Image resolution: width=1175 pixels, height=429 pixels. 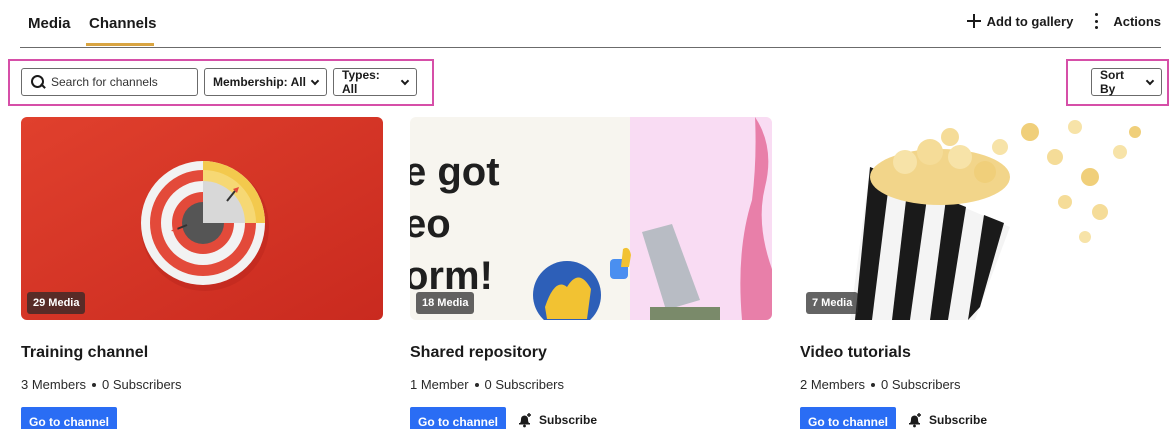 What do you see at coordinates (1030, 21) in the screenshot?
I see `add-to-gallery-label: Add to gallery` at bounding box center [1030, 21].